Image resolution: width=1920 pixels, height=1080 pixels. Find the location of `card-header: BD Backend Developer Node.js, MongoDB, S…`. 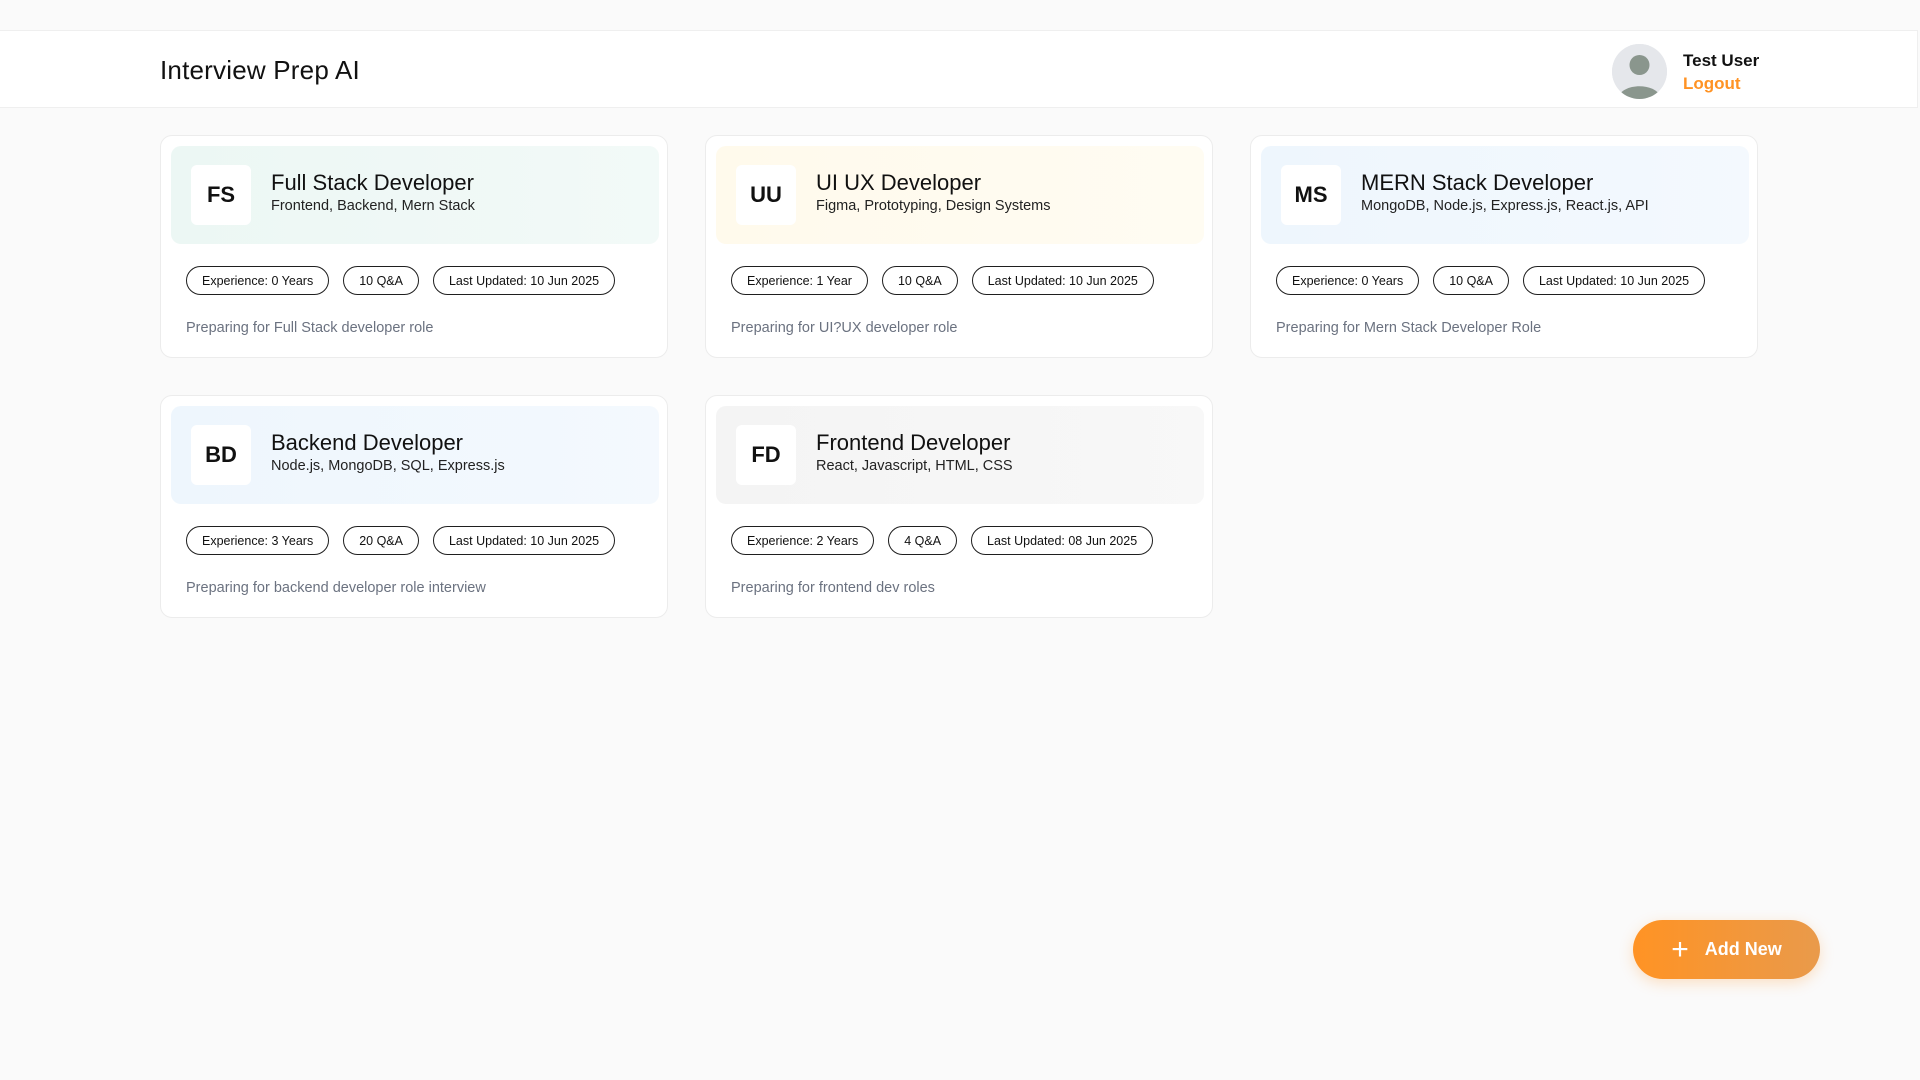

card-header: BD Backend Developer Node.js, MongoDB, S… is located at coordinates (415, 455).